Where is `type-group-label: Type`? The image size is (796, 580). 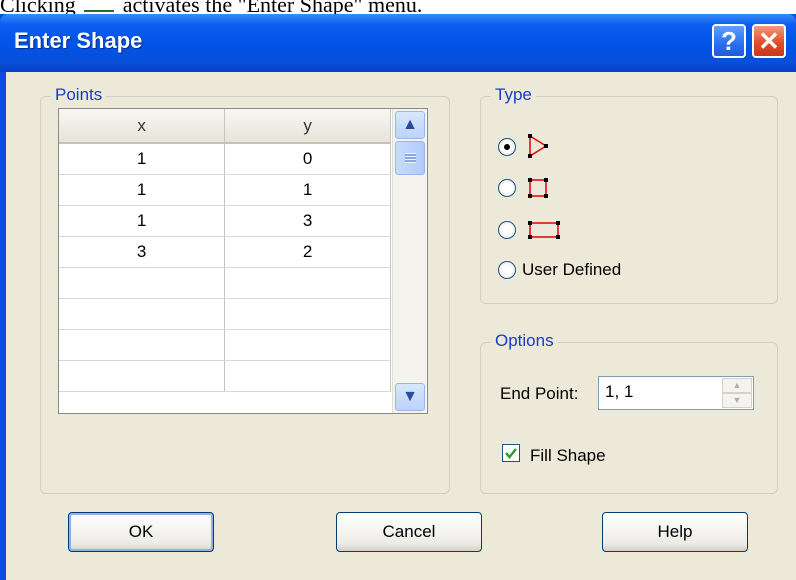 type-group-label: Type is located at coordinates (513, 95).